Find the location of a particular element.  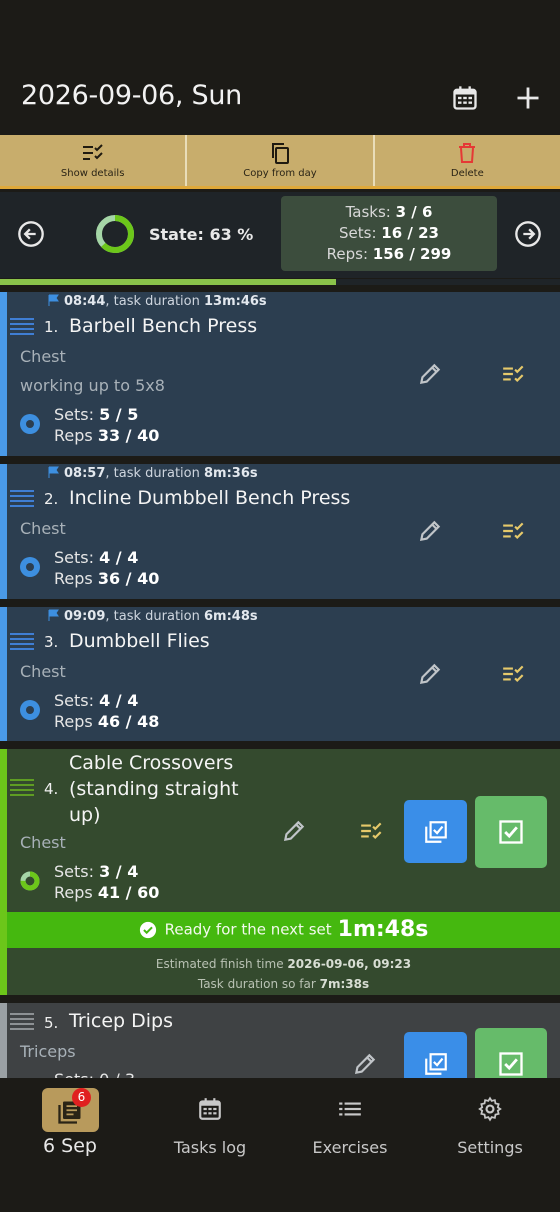

task-name: Dumbbell Flies is located at coordinates (139, 641).